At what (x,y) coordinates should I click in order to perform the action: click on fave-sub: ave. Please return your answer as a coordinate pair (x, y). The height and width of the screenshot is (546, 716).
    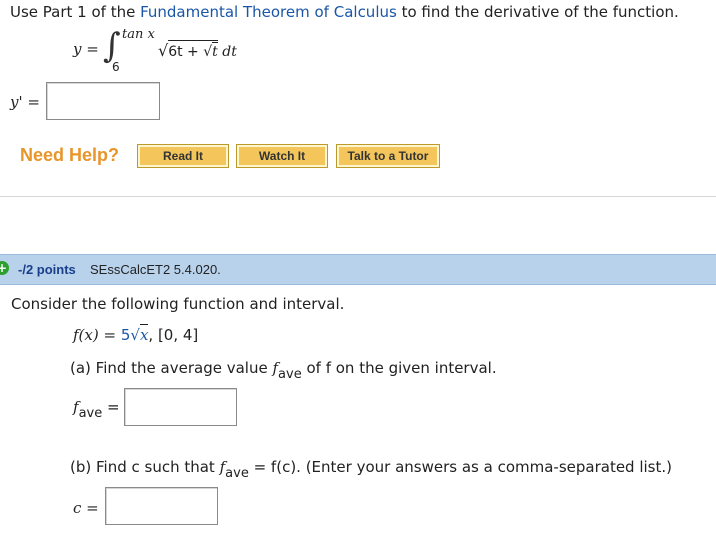
    Looking at the image, I should click on (90, 413).